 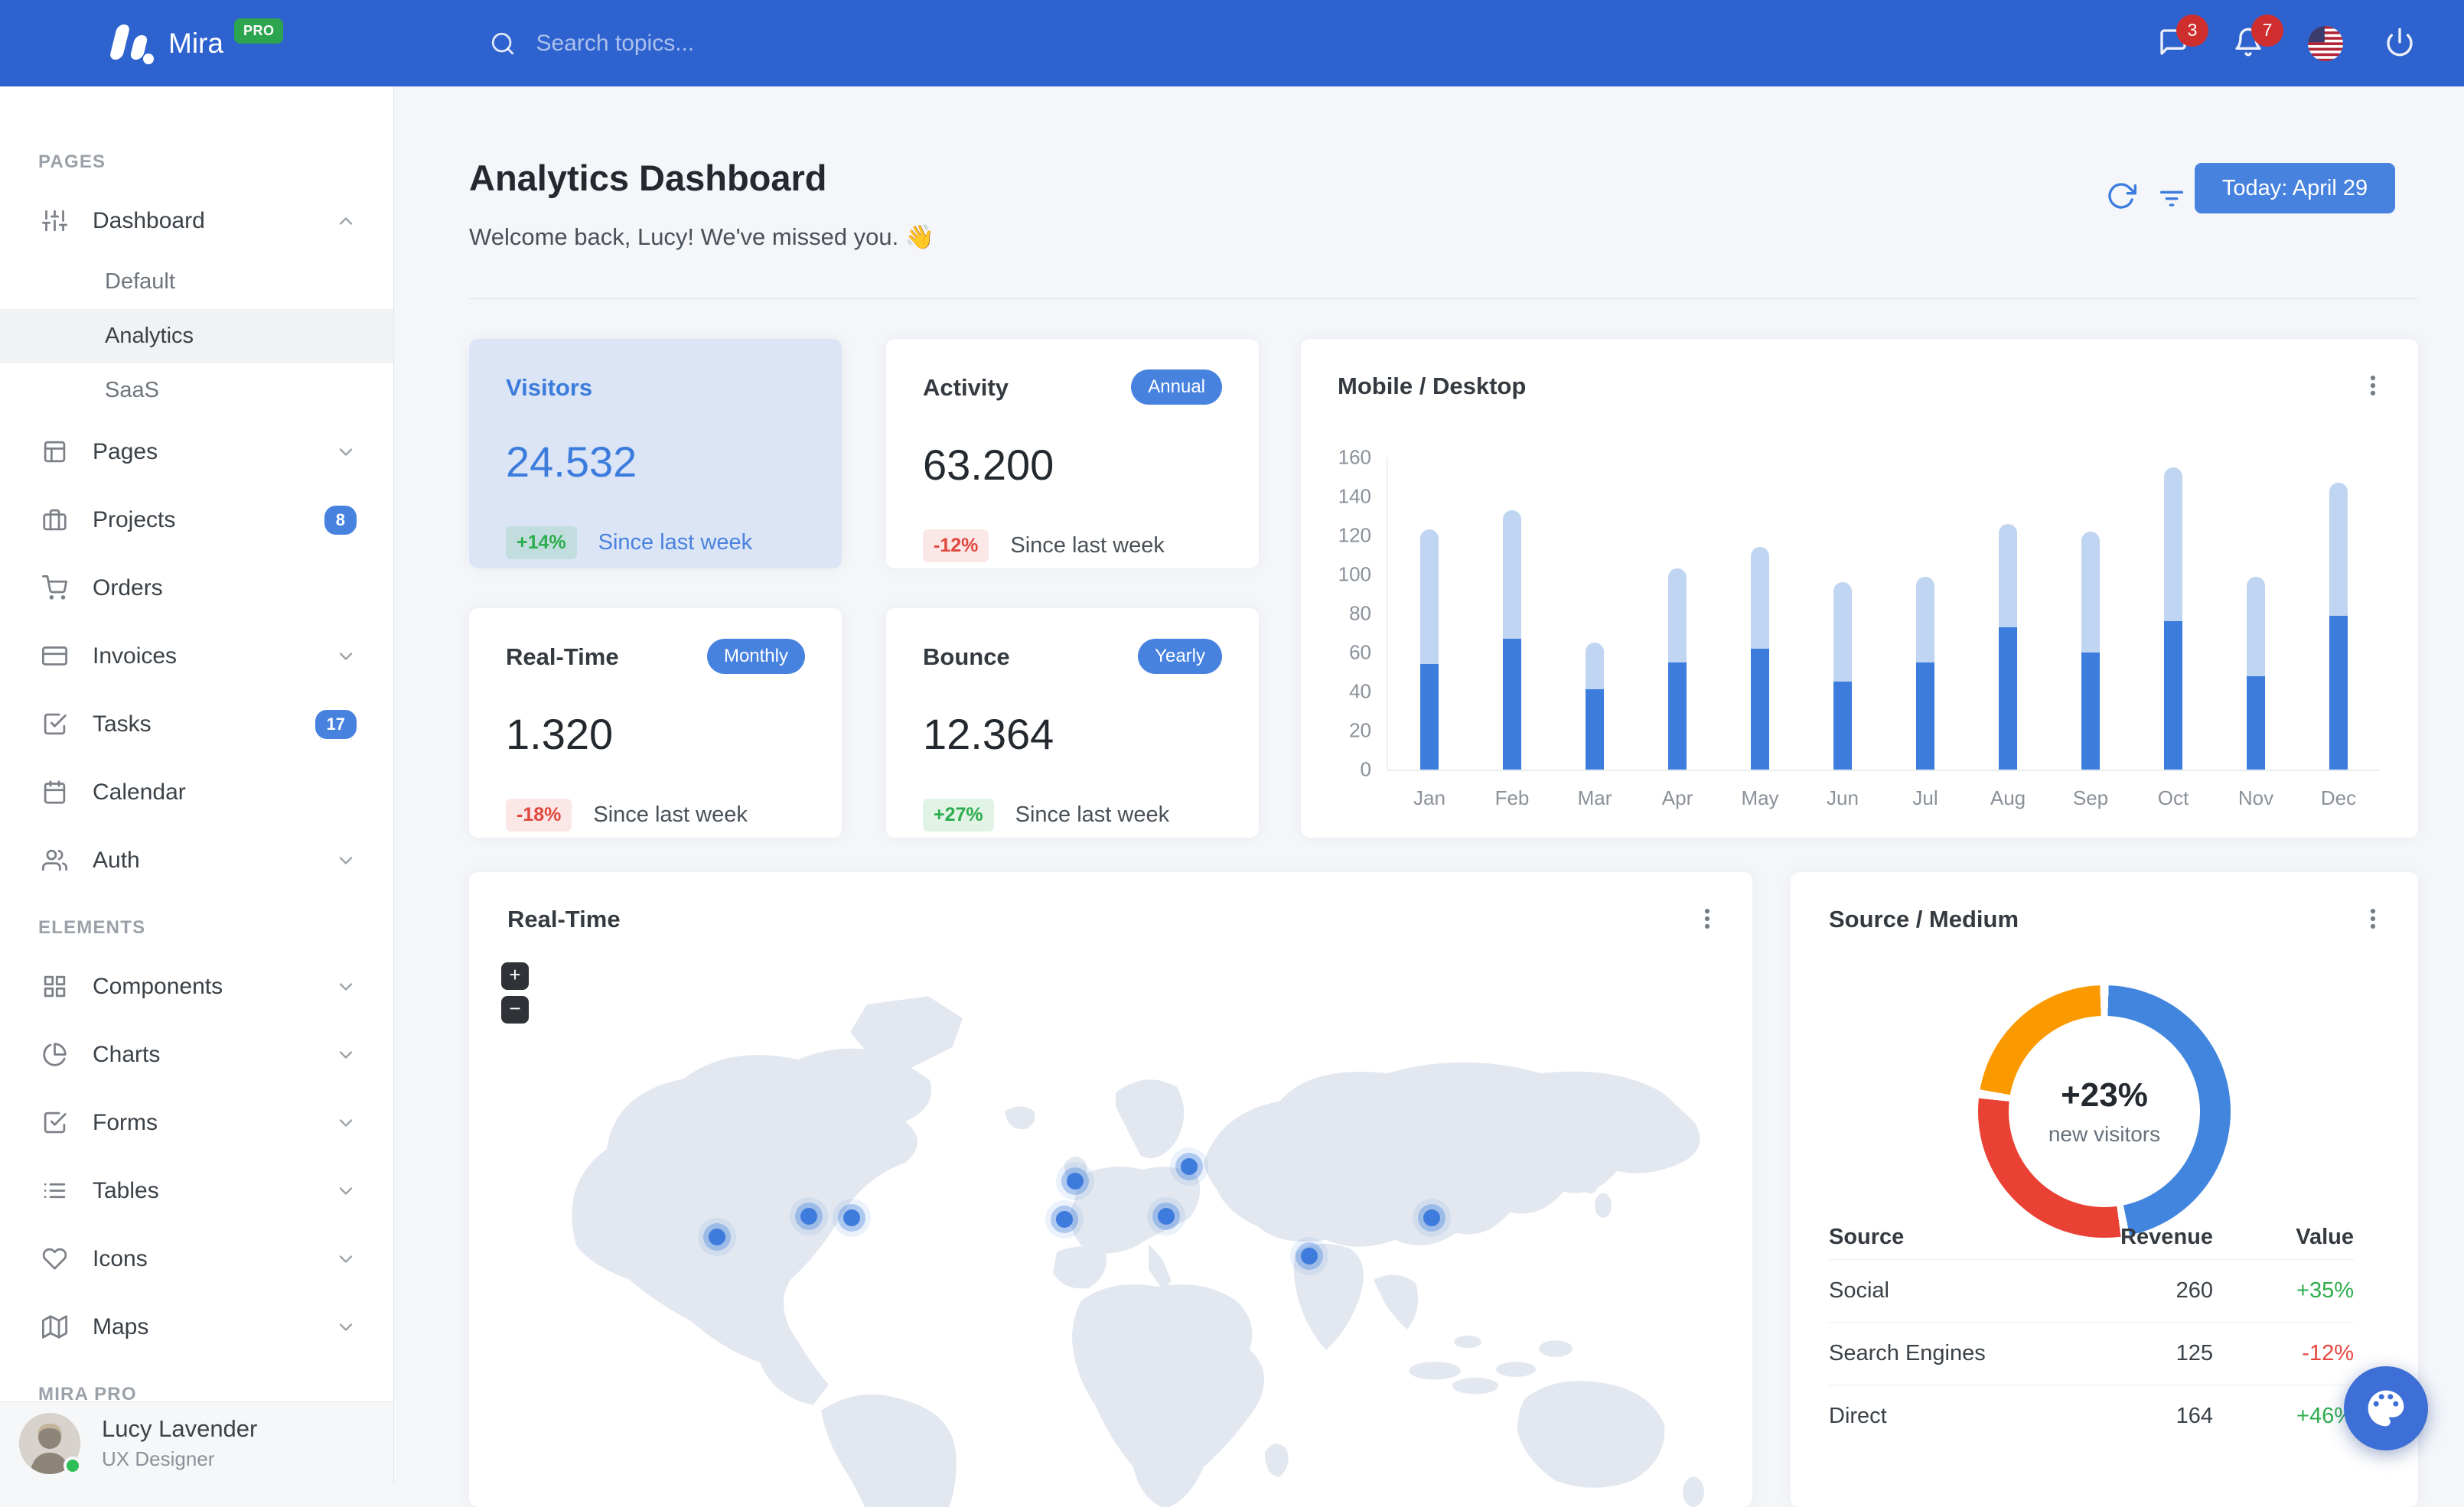 I want to click on sidebar-item-label: Components, so click(x=158, y=986).